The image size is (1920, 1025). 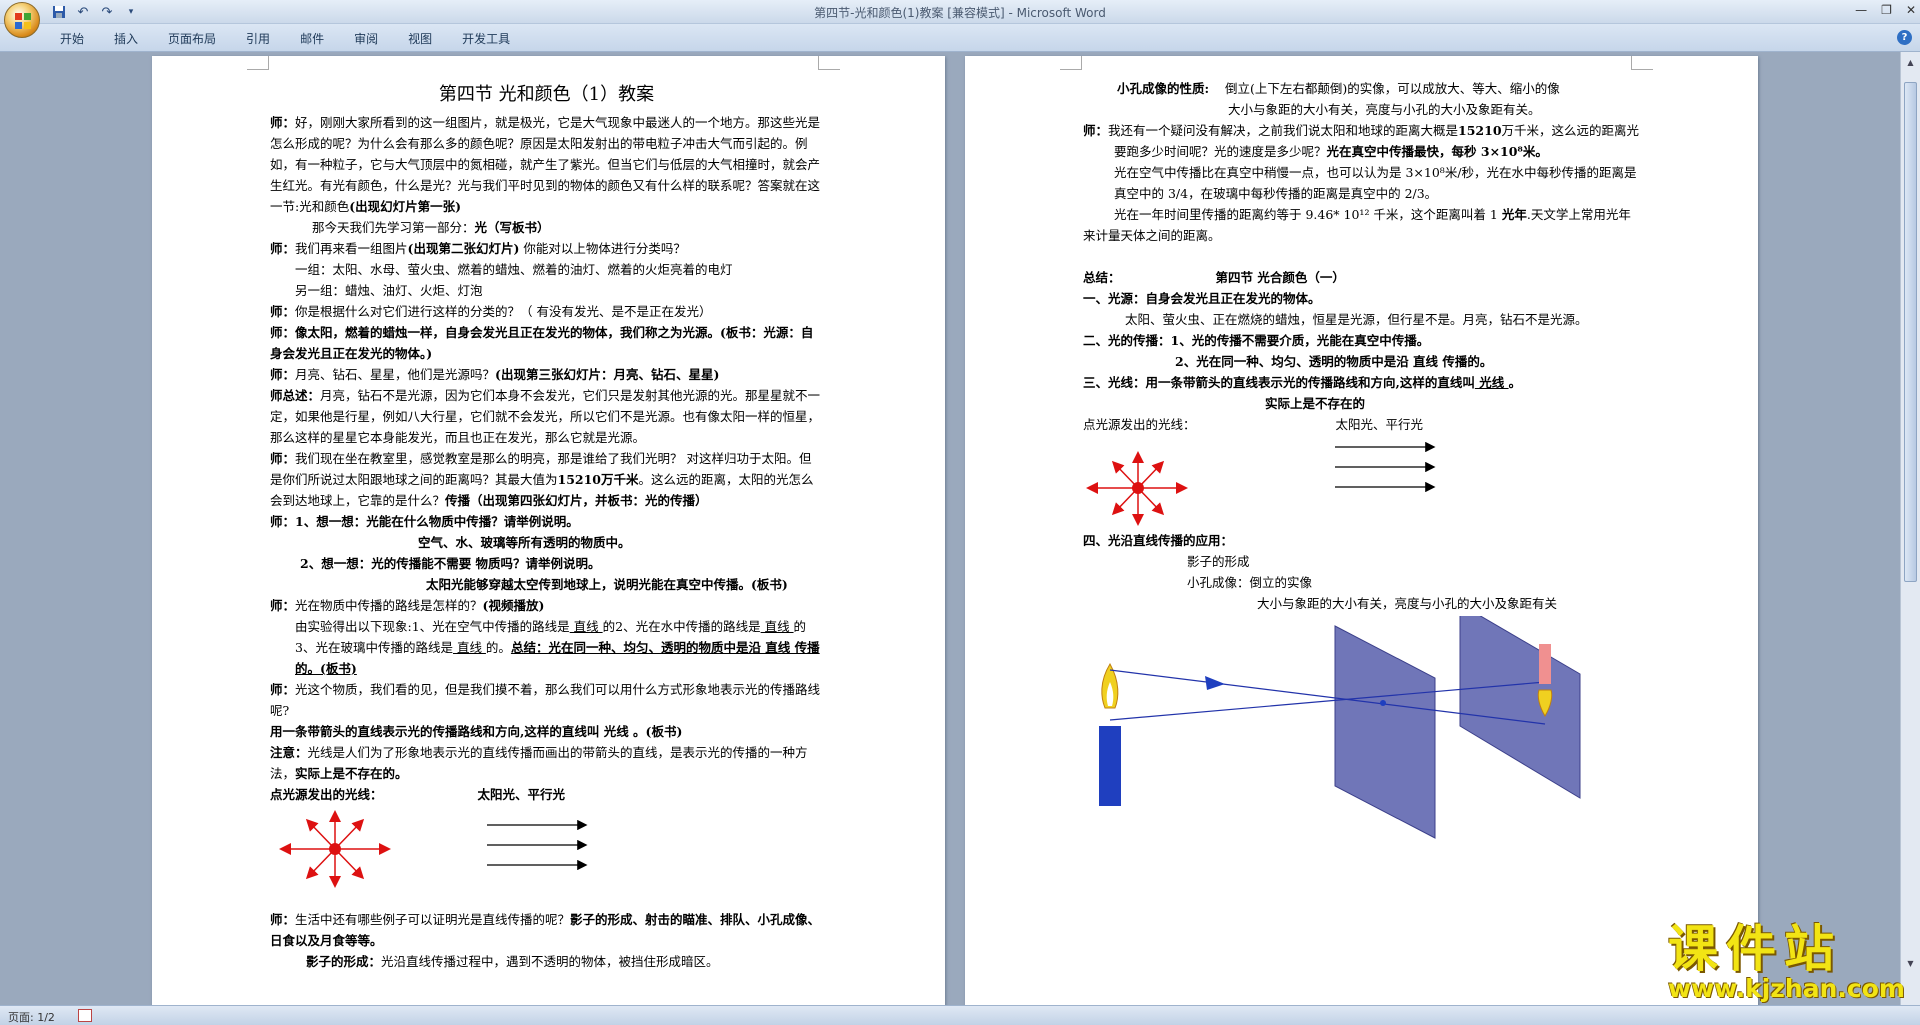 I want to click on scroll-up-icon: ▲, so click(x=1910, y=62).